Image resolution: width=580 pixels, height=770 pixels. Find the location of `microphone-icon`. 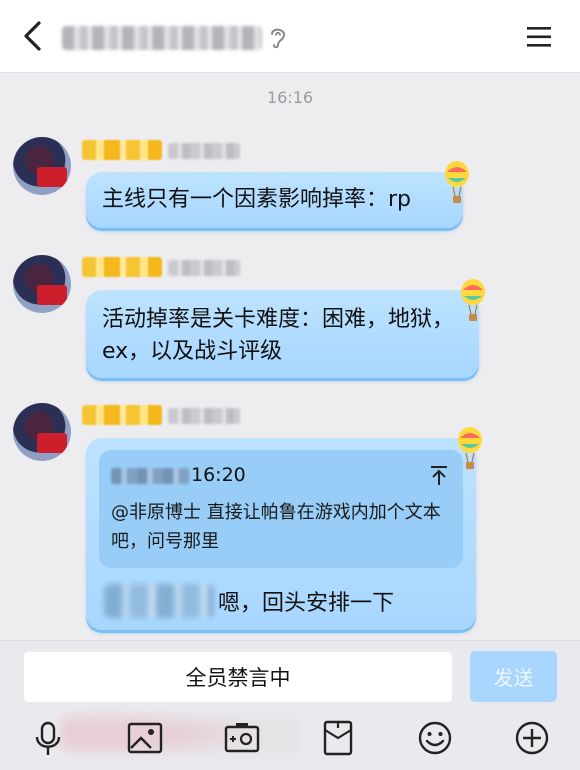

microphone-icon is located at coordinates (48, 738).